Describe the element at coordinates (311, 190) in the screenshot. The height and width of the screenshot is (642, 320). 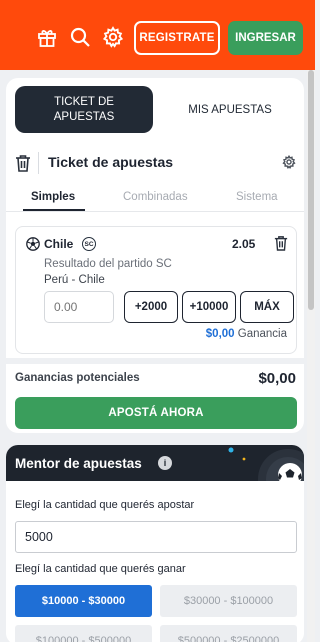
I see `scrollbar-thumb` at that location.